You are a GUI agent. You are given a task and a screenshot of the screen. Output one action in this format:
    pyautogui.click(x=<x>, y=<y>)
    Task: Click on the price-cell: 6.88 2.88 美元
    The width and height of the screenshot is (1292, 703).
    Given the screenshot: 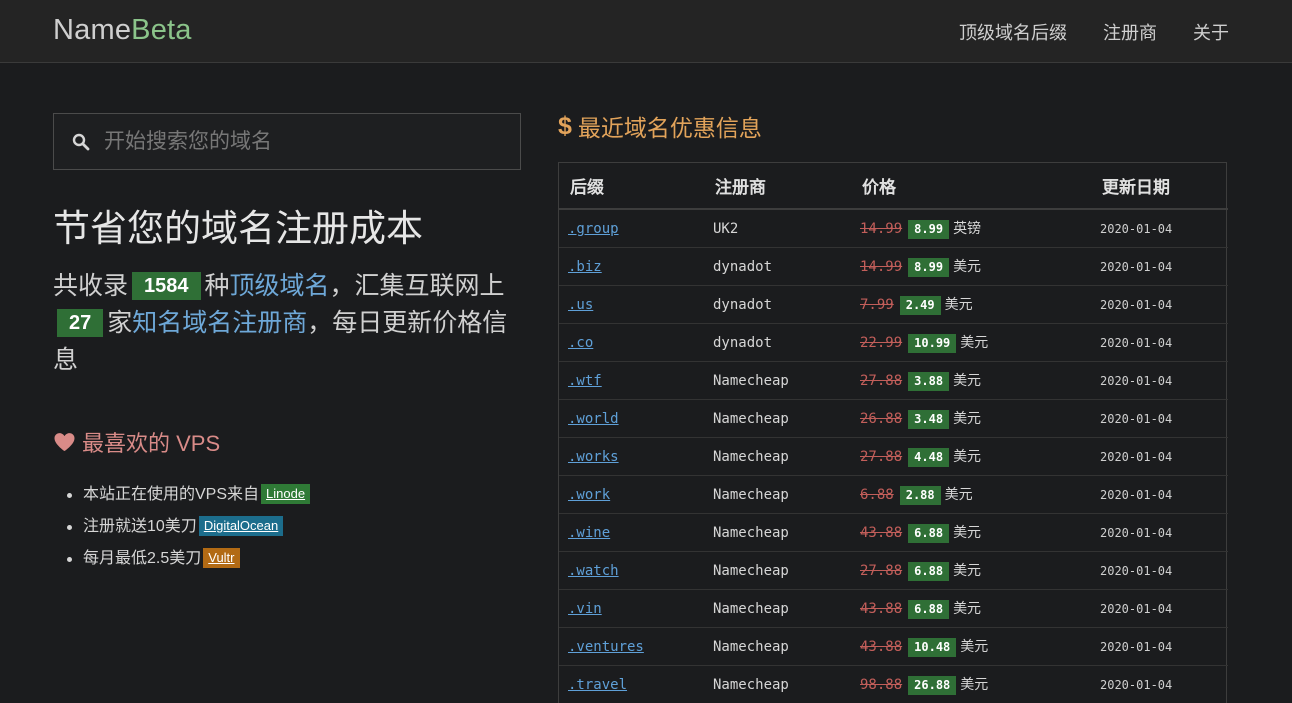 What is the action you would take?
    pyautogui.click(x=971, y=494)
    